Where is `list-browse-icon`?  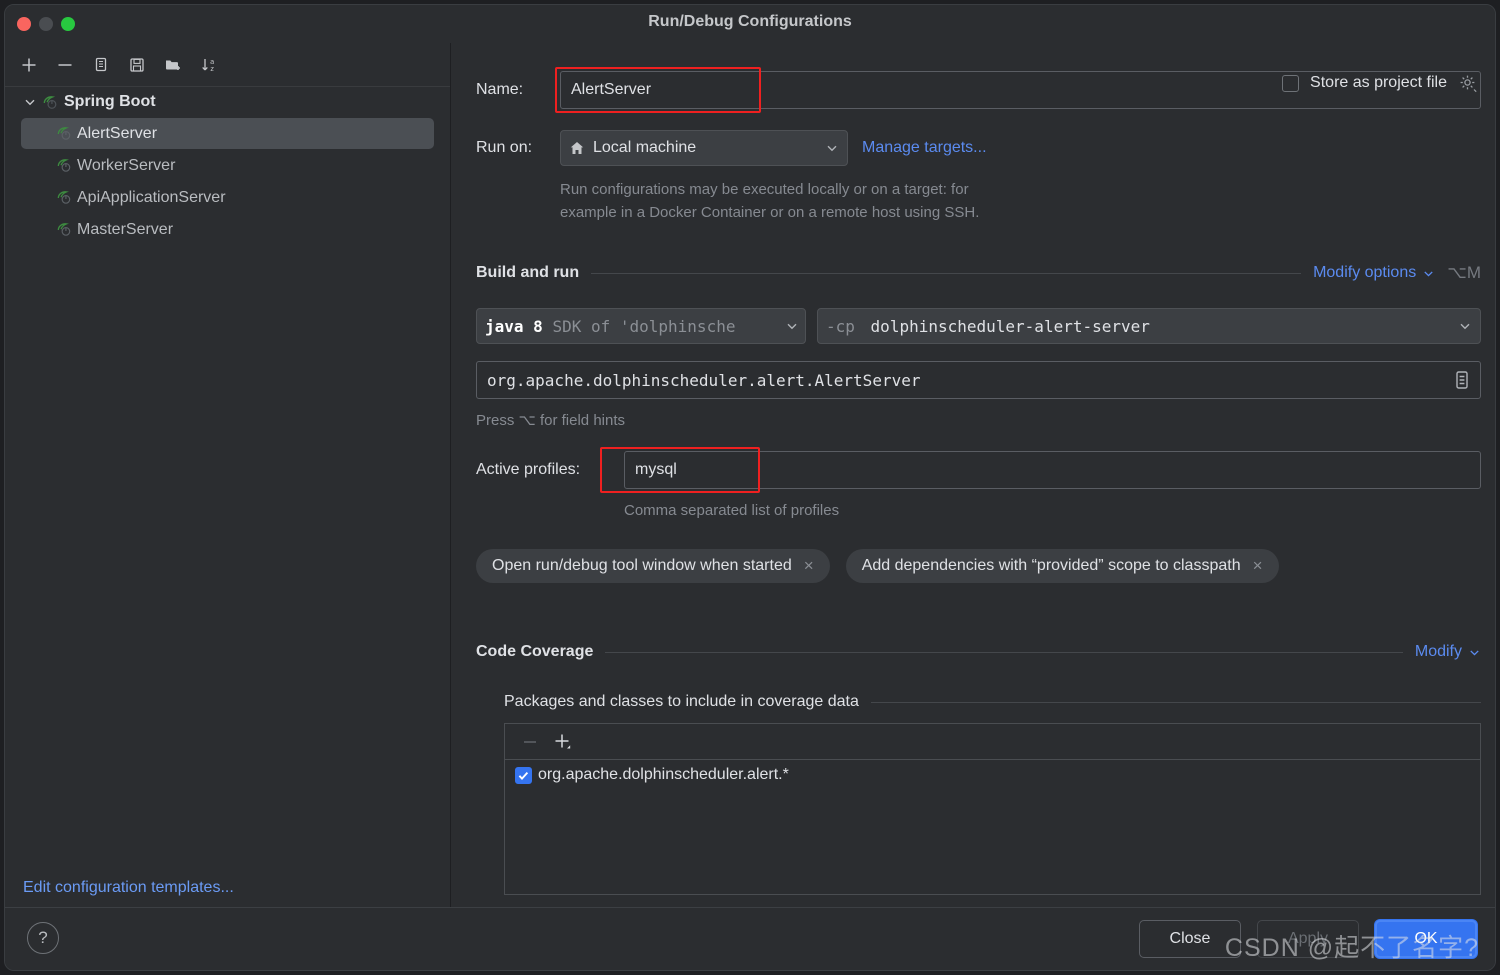 list-browse-icon is located at coordinates (1462, 380).